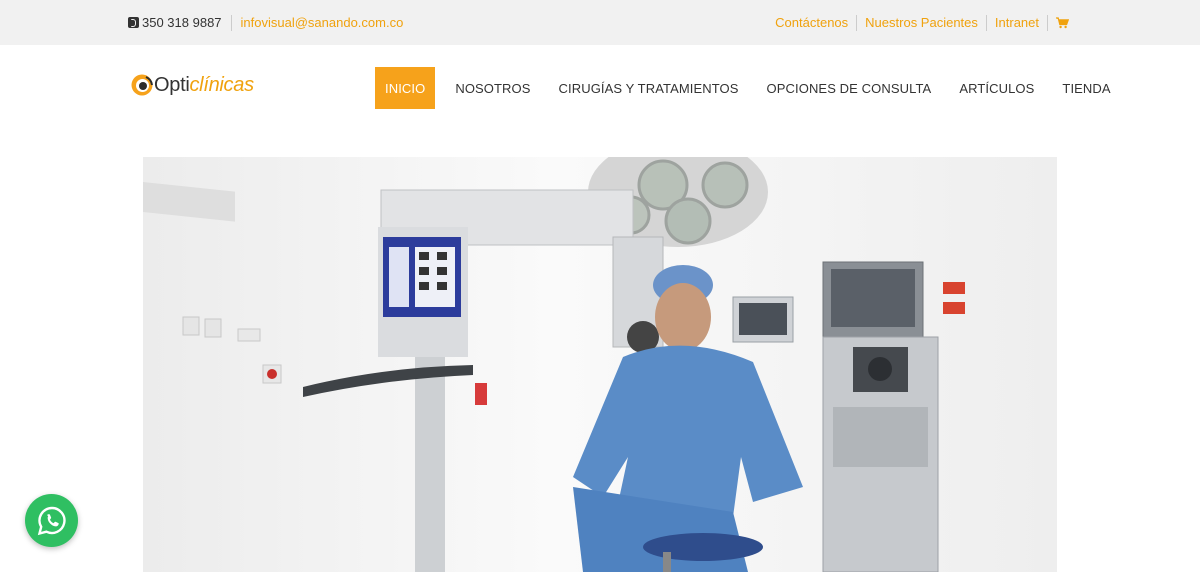  Describe the element at coordinates (1017, 22) in the screenshot. I see `intranet-link: Intranet` at that location.